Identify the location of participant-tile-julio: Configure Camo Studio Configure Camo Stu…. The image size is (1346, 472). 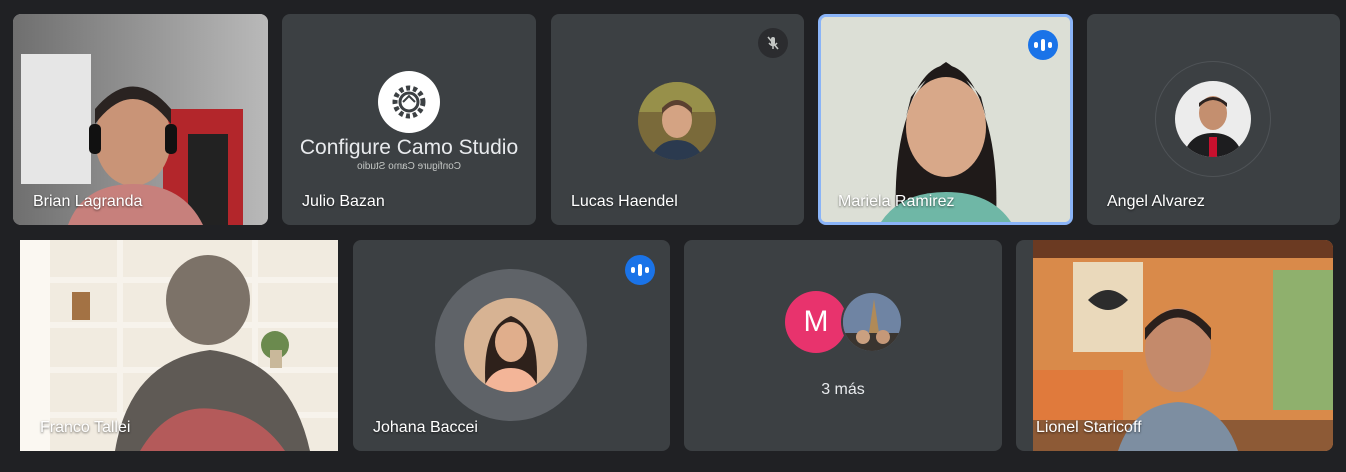
(409, 119).